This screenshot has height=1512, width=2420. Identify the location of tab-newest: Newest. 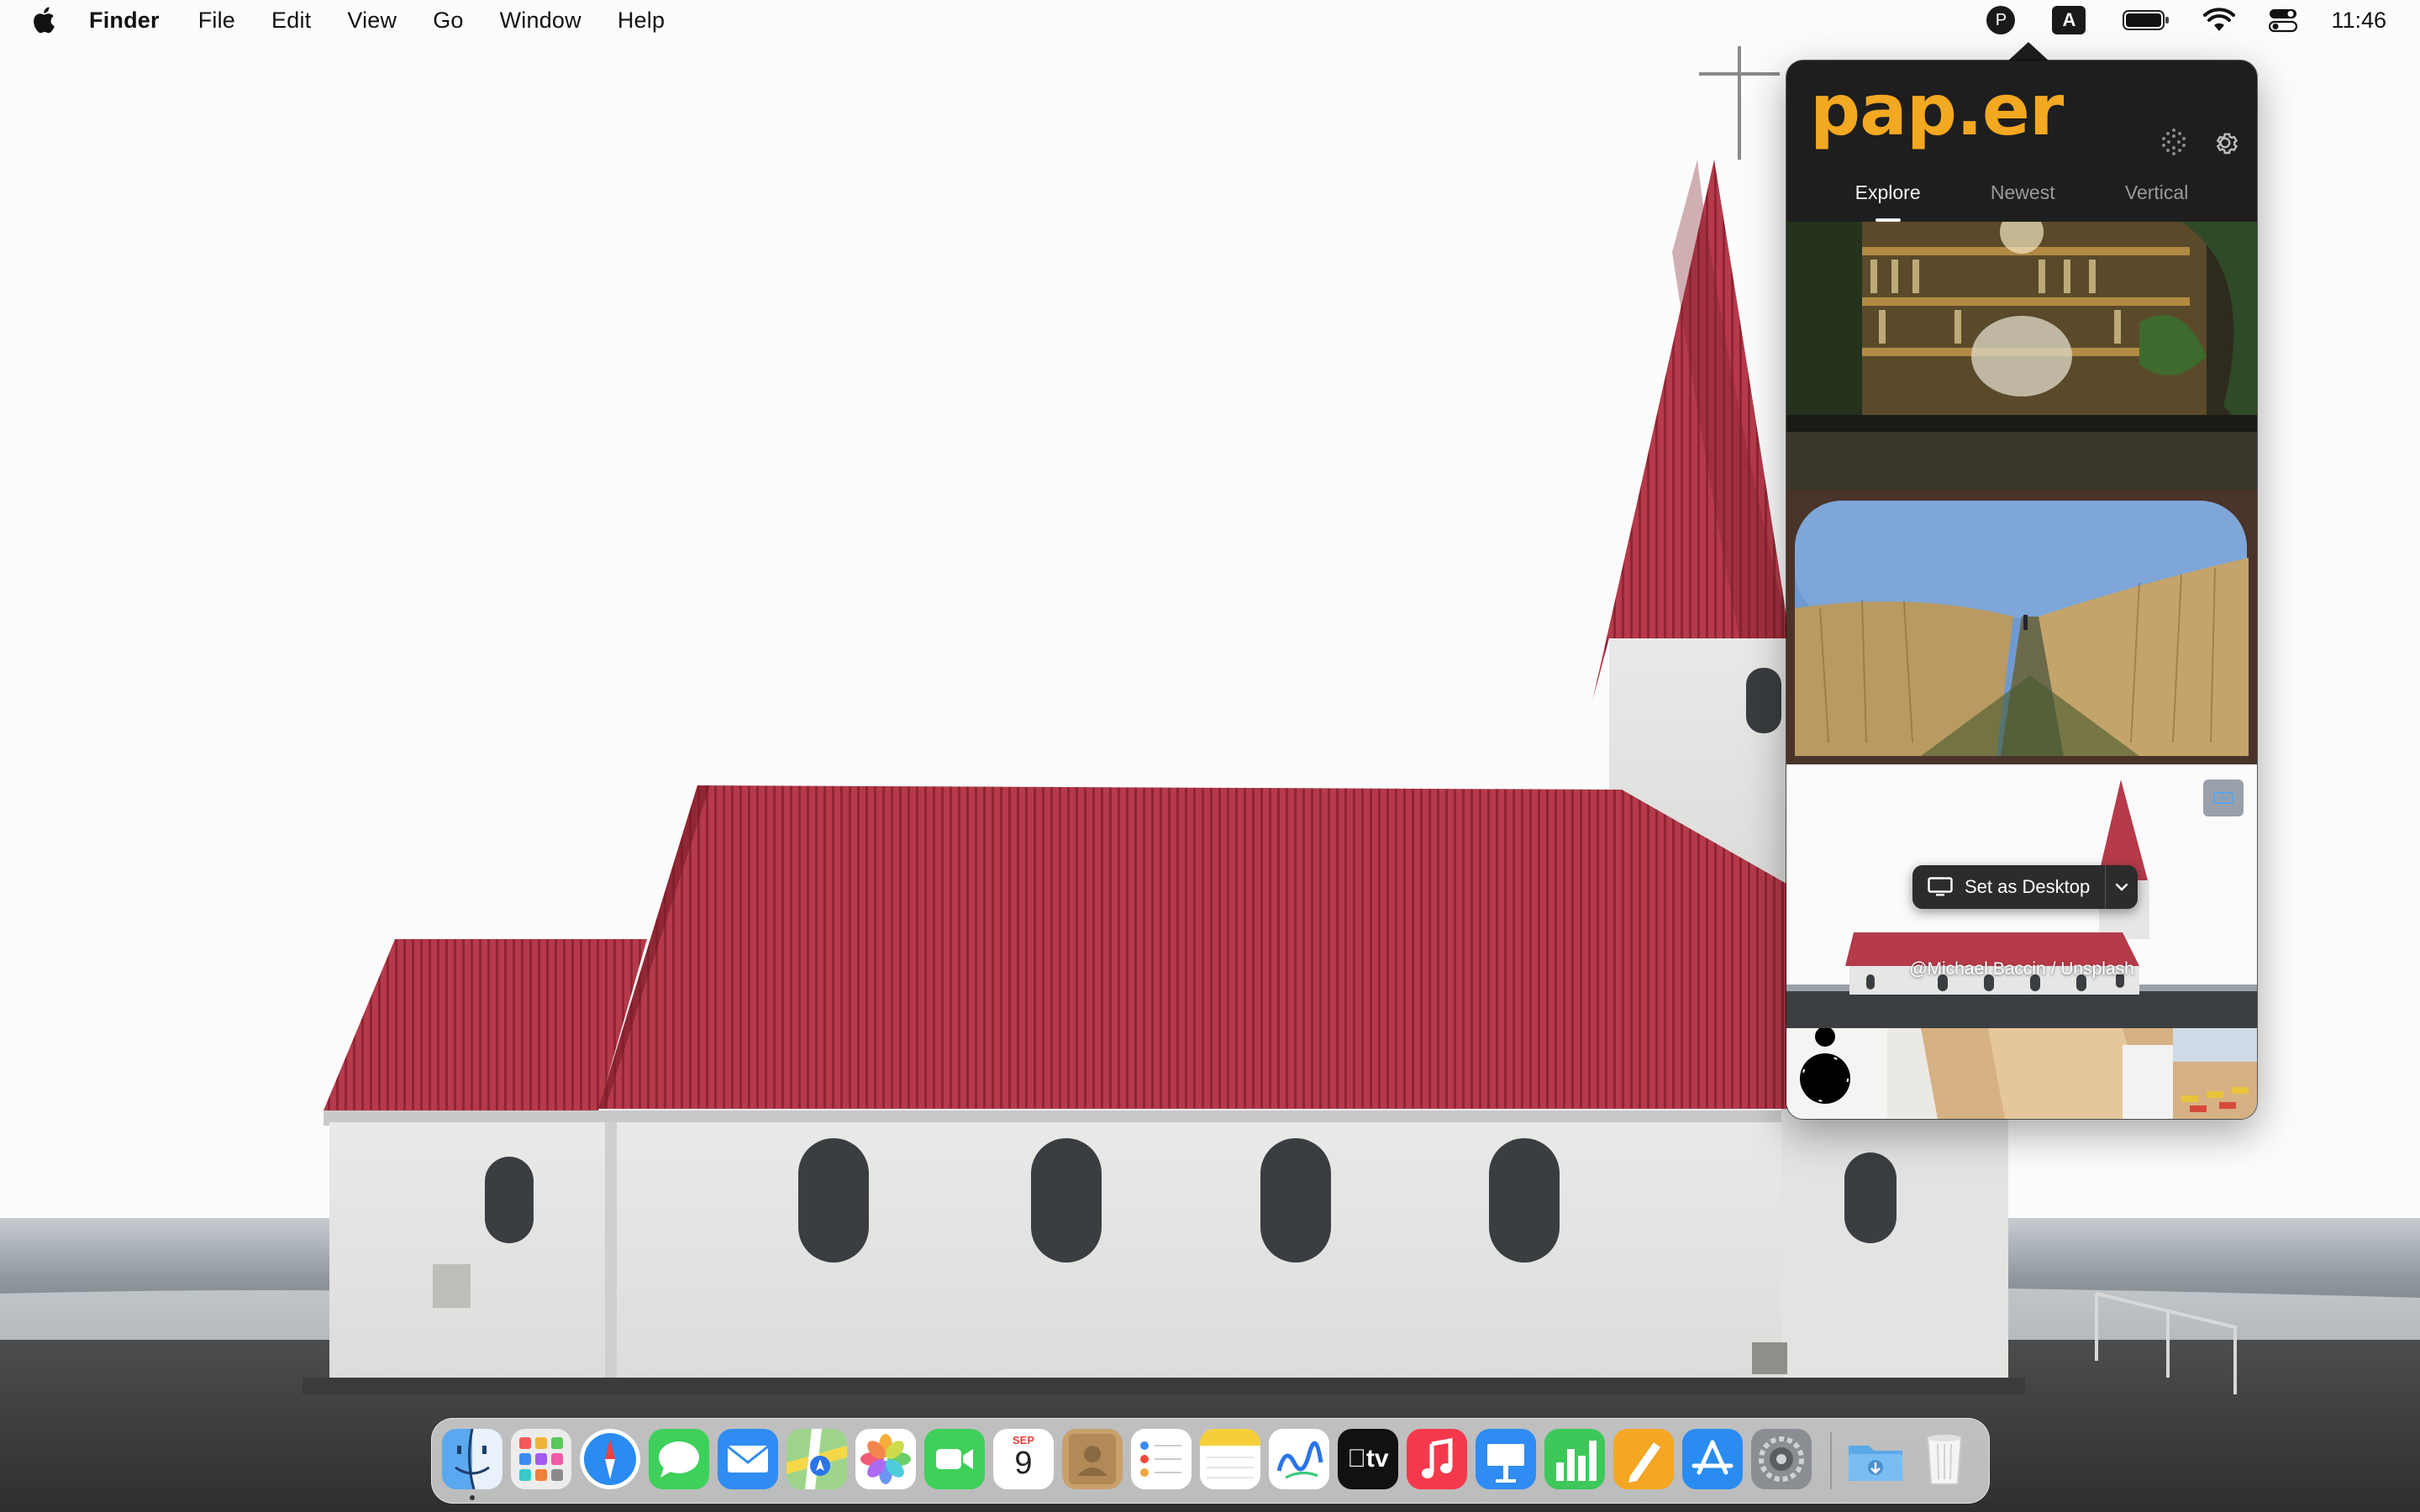
(2023, 199).